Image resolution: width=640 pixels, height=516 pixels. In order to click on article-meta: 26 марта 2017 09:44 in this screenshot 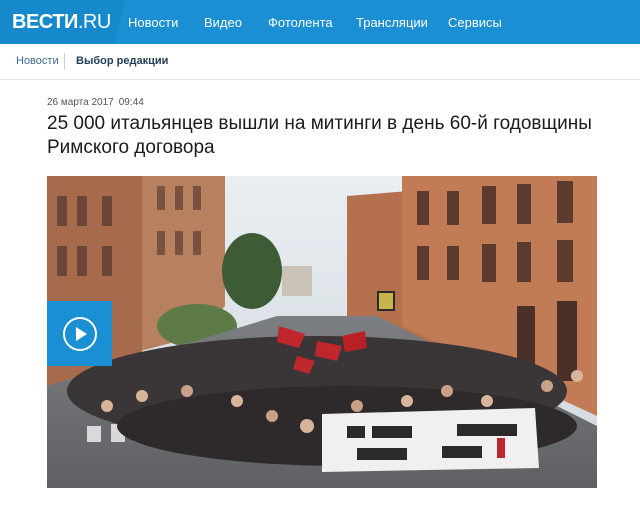, I will do `click(95, 102)`.